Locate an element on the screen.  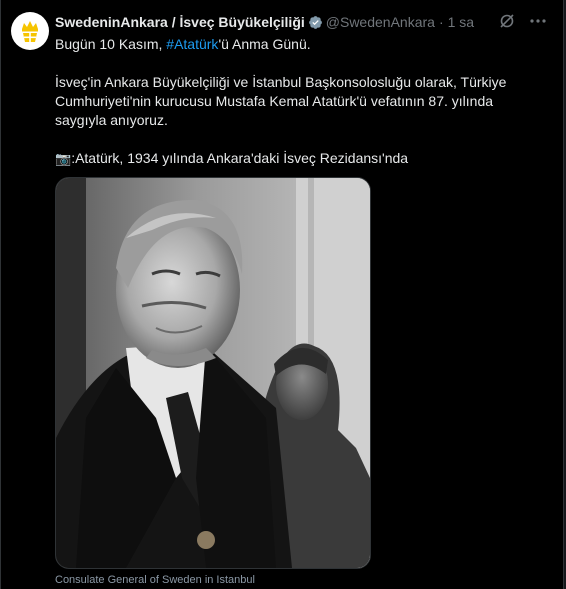
tweet-line-1: Bugün 10 Kasım, #Atatürk'ü Anma Günü. is located at coordinates (183, 44).